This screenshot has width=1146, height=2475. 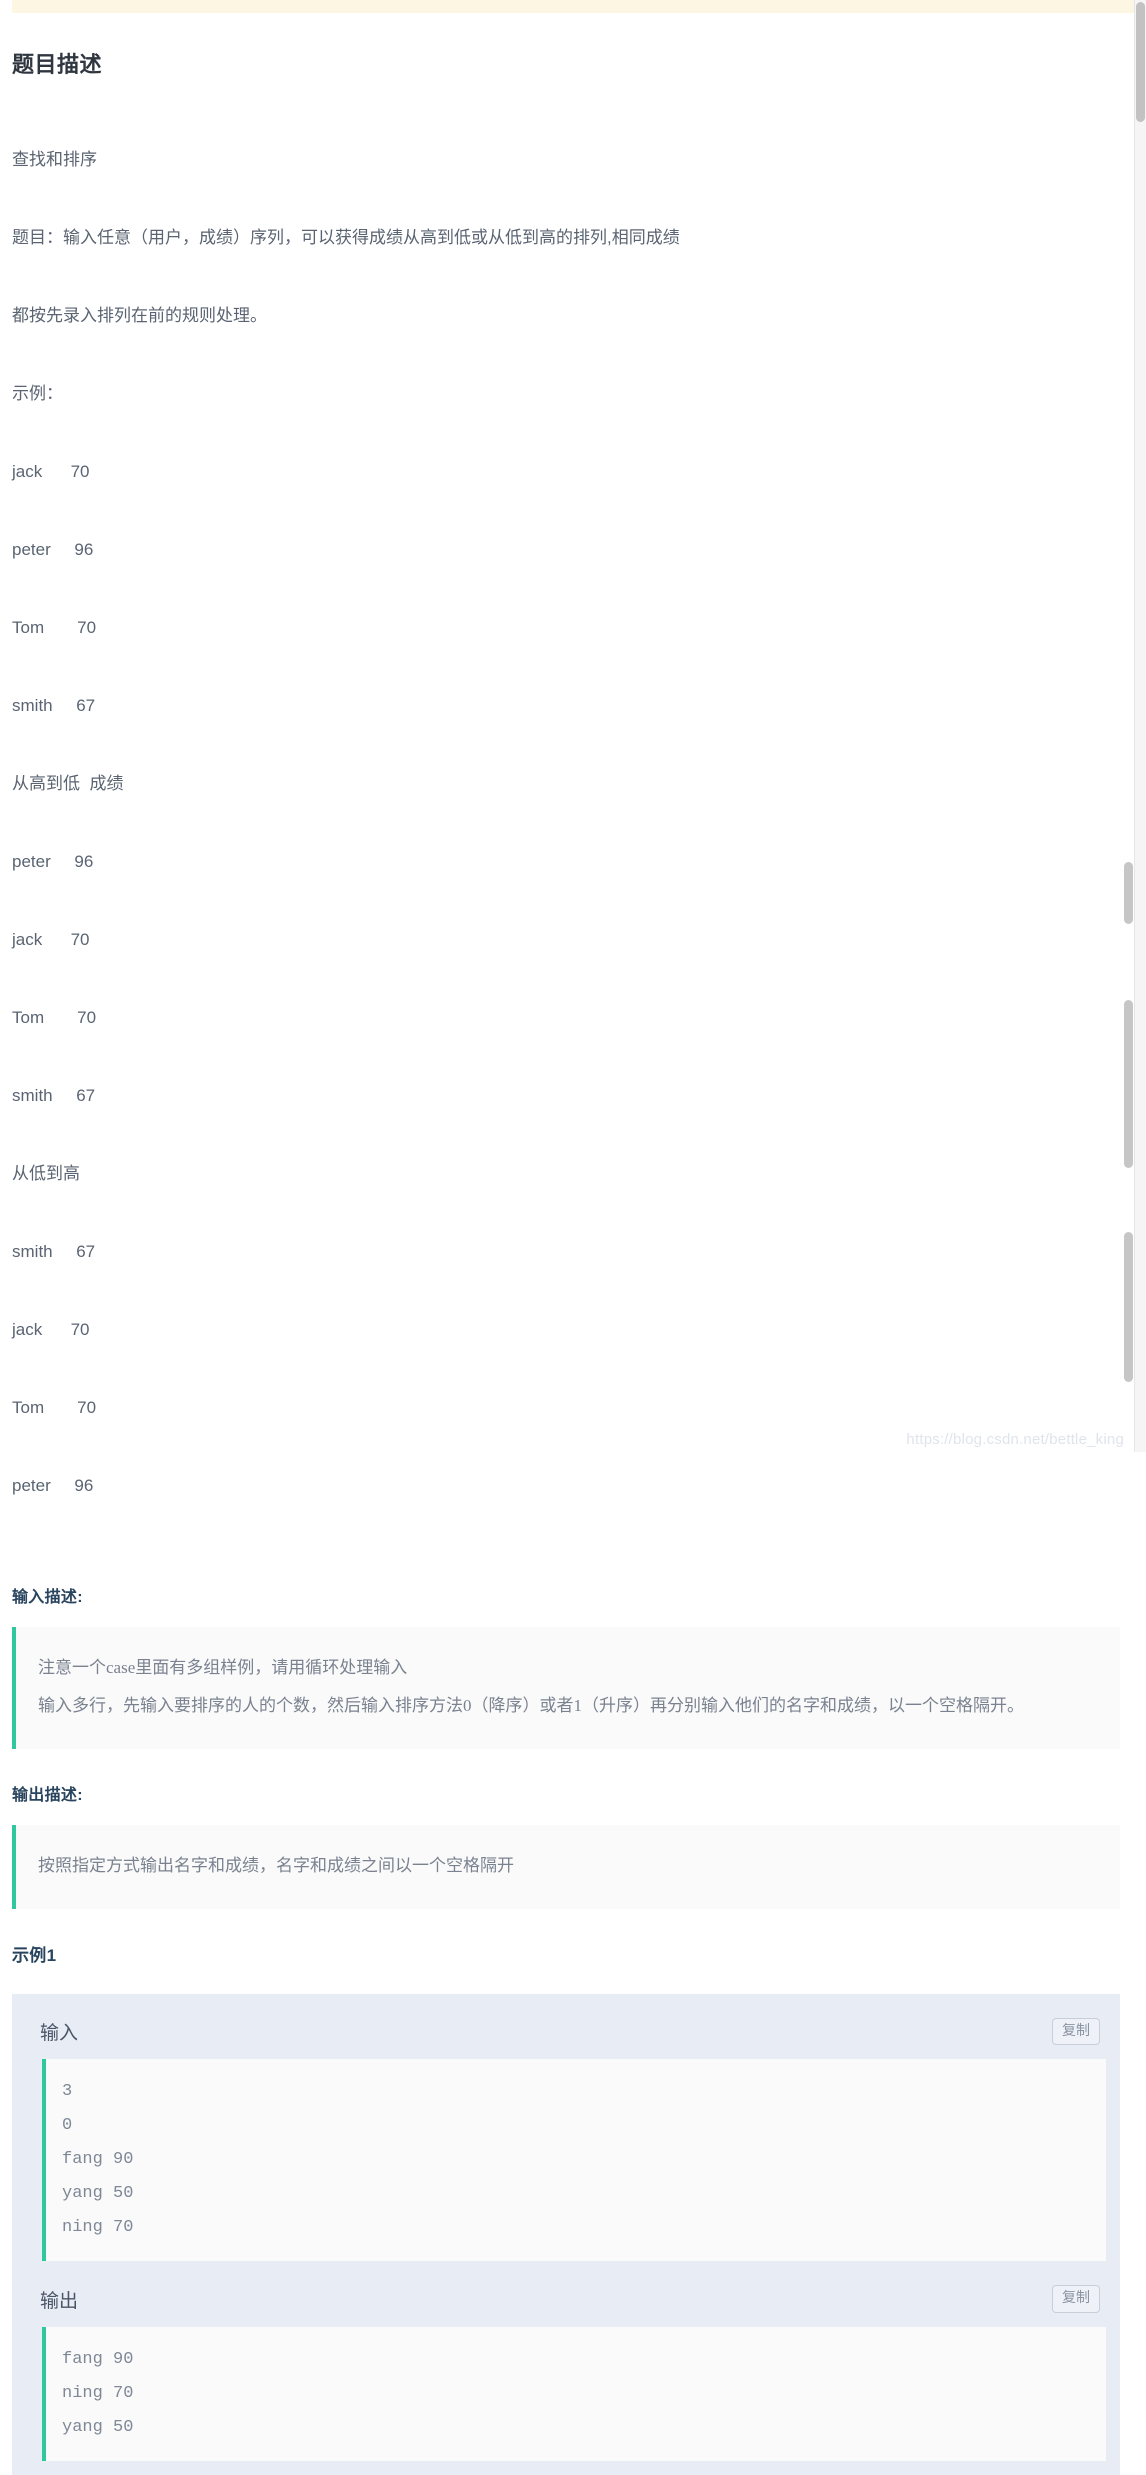 What do you see at coordinates (139, 315) in the screenshot?
I see `description-line: 都按先录入排列在前的规则处理。` at bounding box center [139, 315].